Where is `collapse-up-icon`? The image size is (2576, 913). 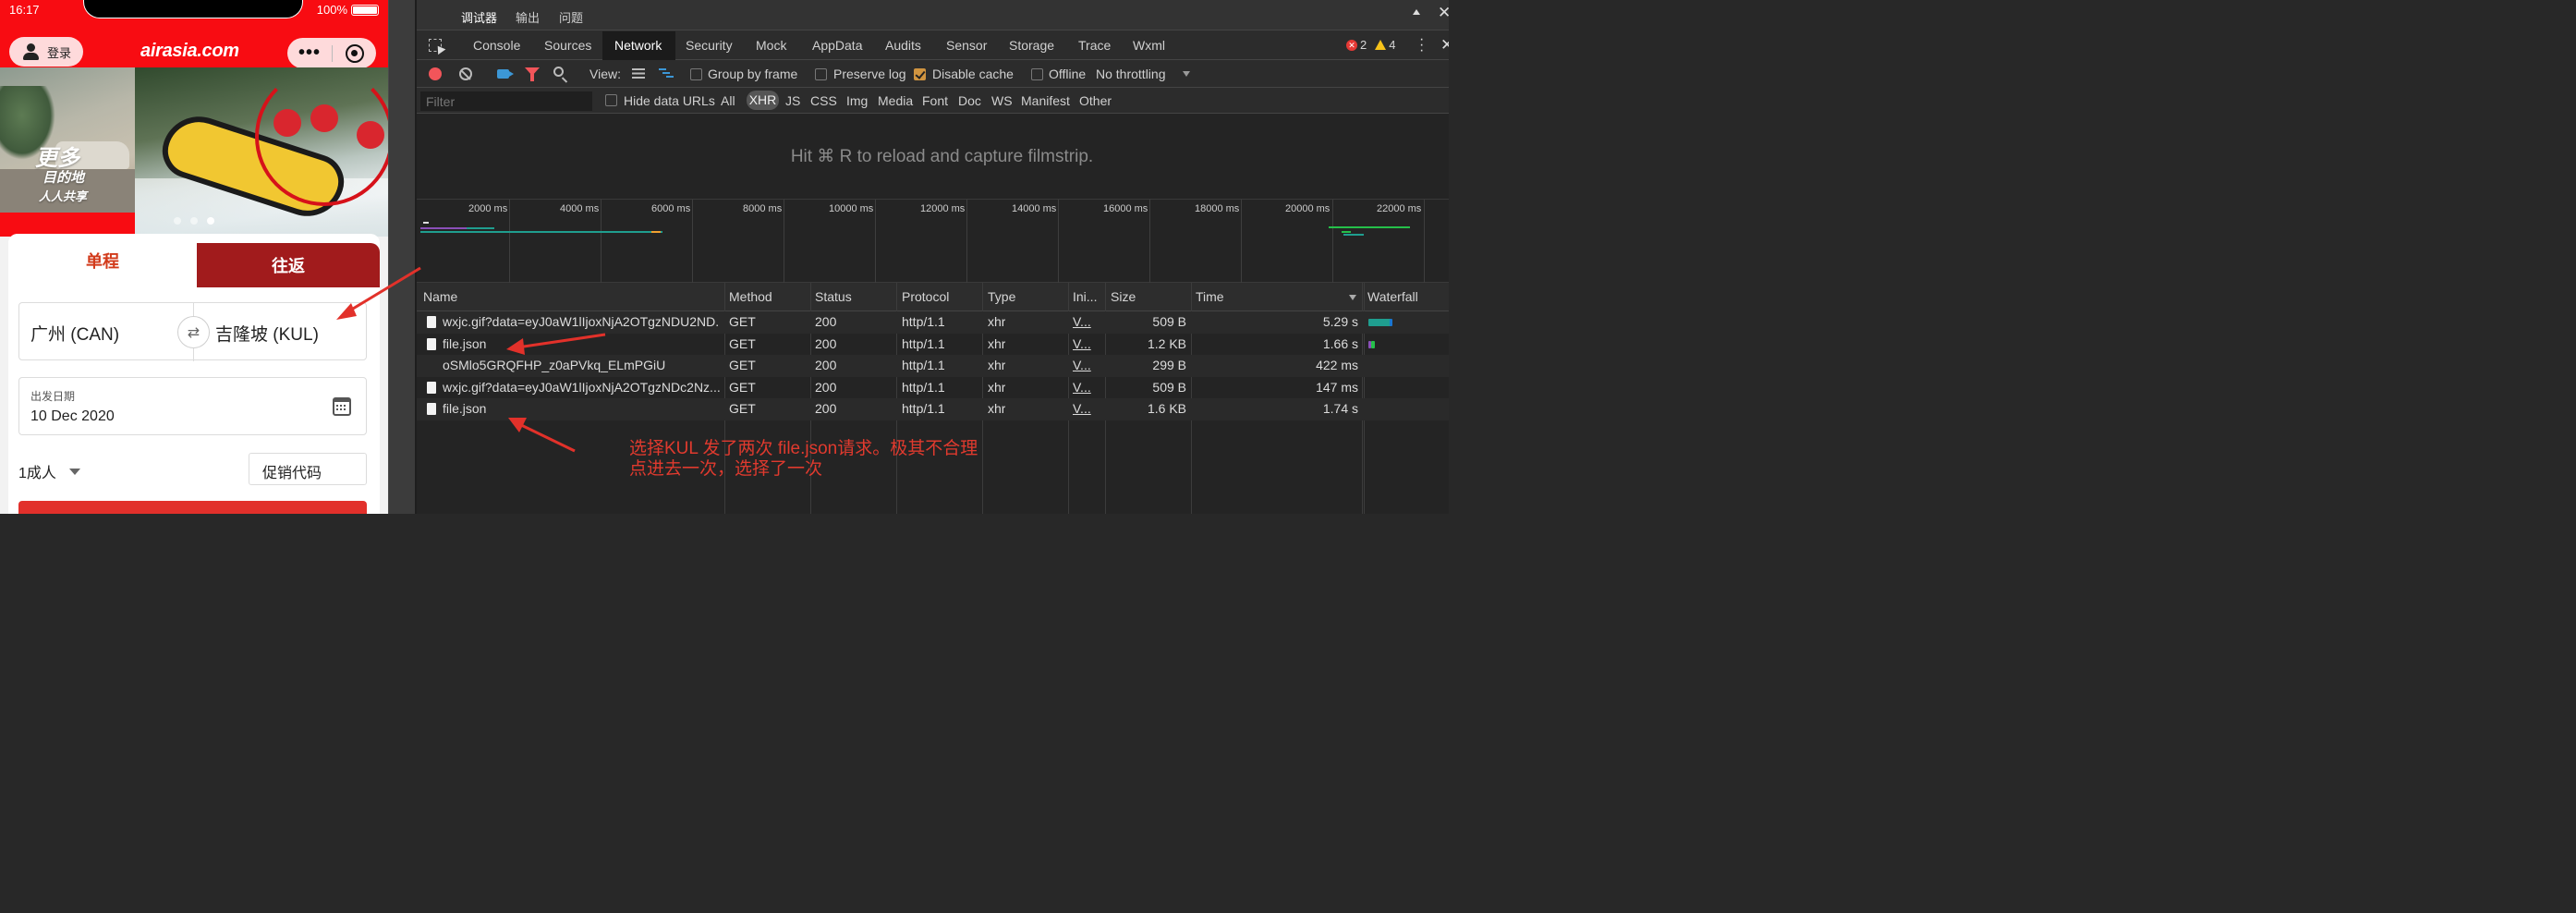 collapse-up-icon is located at coordinates (1416, 12).